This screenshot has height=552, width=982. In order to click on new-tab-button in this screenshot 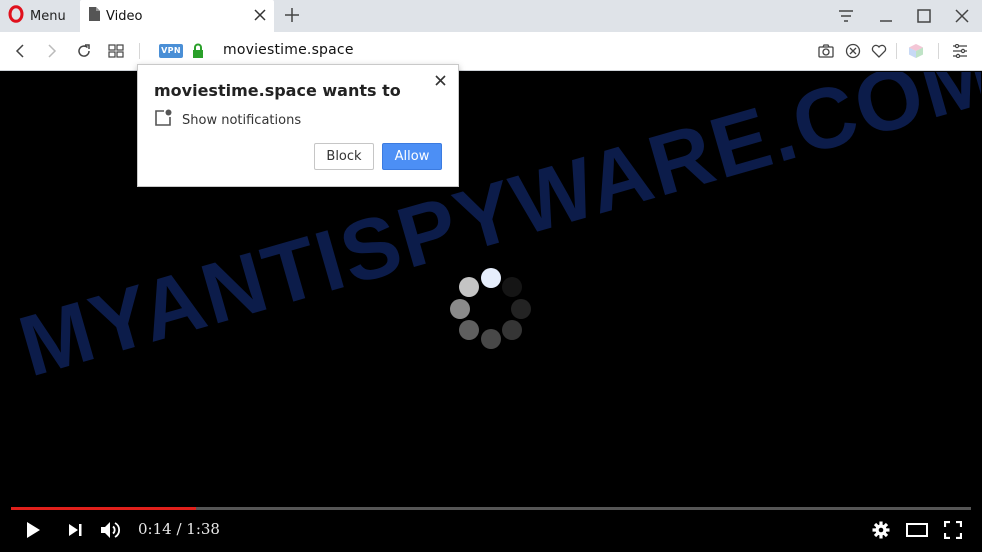, I will do `click(292, 15)`.